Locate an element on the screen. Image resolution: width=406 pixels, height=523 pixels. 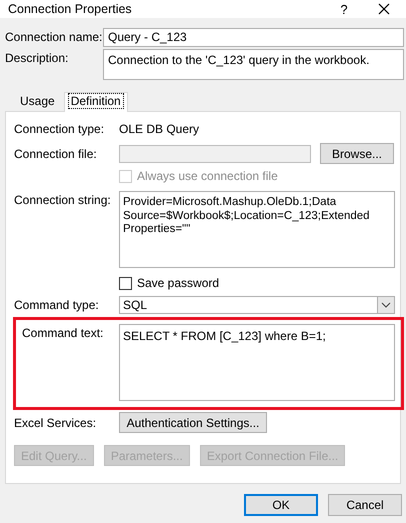
tab: Usage is located at coordinates (37, 101).